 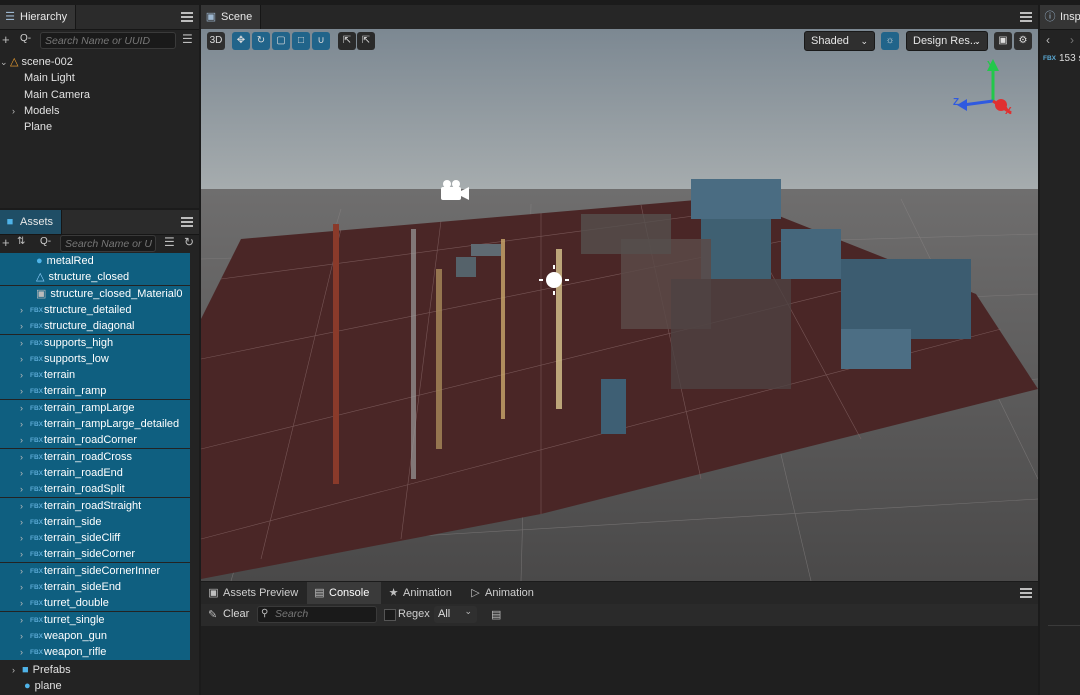 What do you see at coordinates (1026, 593) in the screenshot?
I see `console-menu-icon` at bounding box center [1026, 593].